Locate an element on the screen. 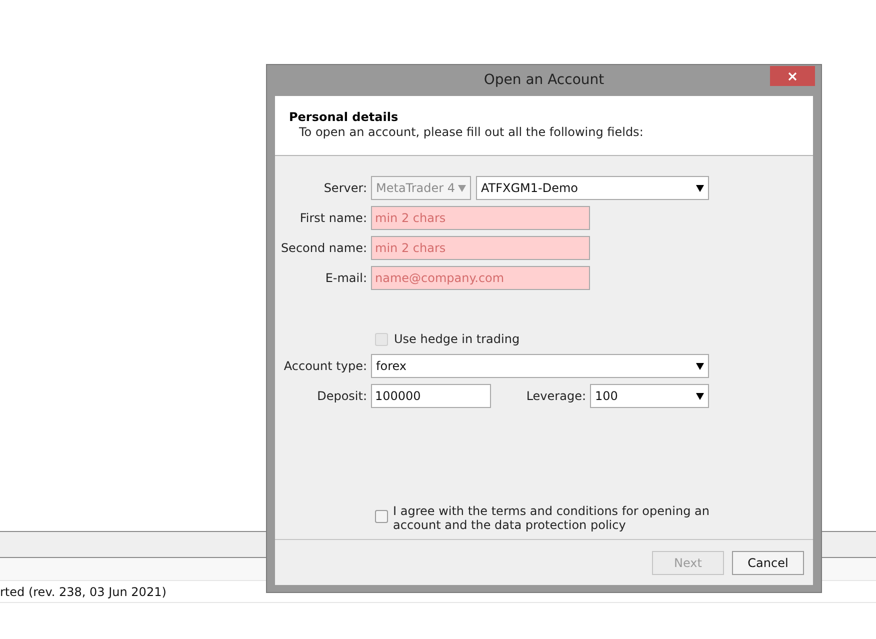  agreement-text: I agree with the terms and conditions for opening an account and the data protection policy is located at coordinates (551, 518).